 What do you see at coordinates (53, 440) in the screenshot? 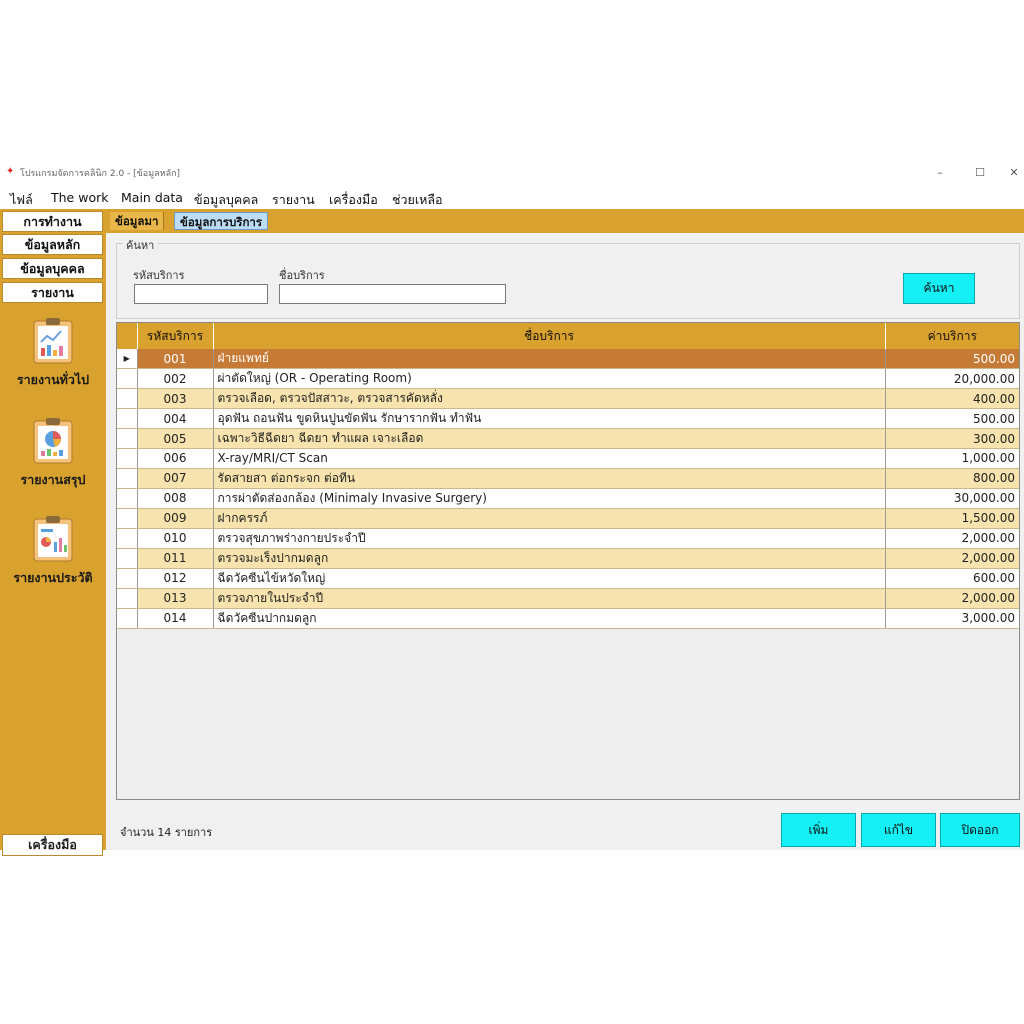
I see `clipboard-pie-icon` at bounding box center [53, 440].